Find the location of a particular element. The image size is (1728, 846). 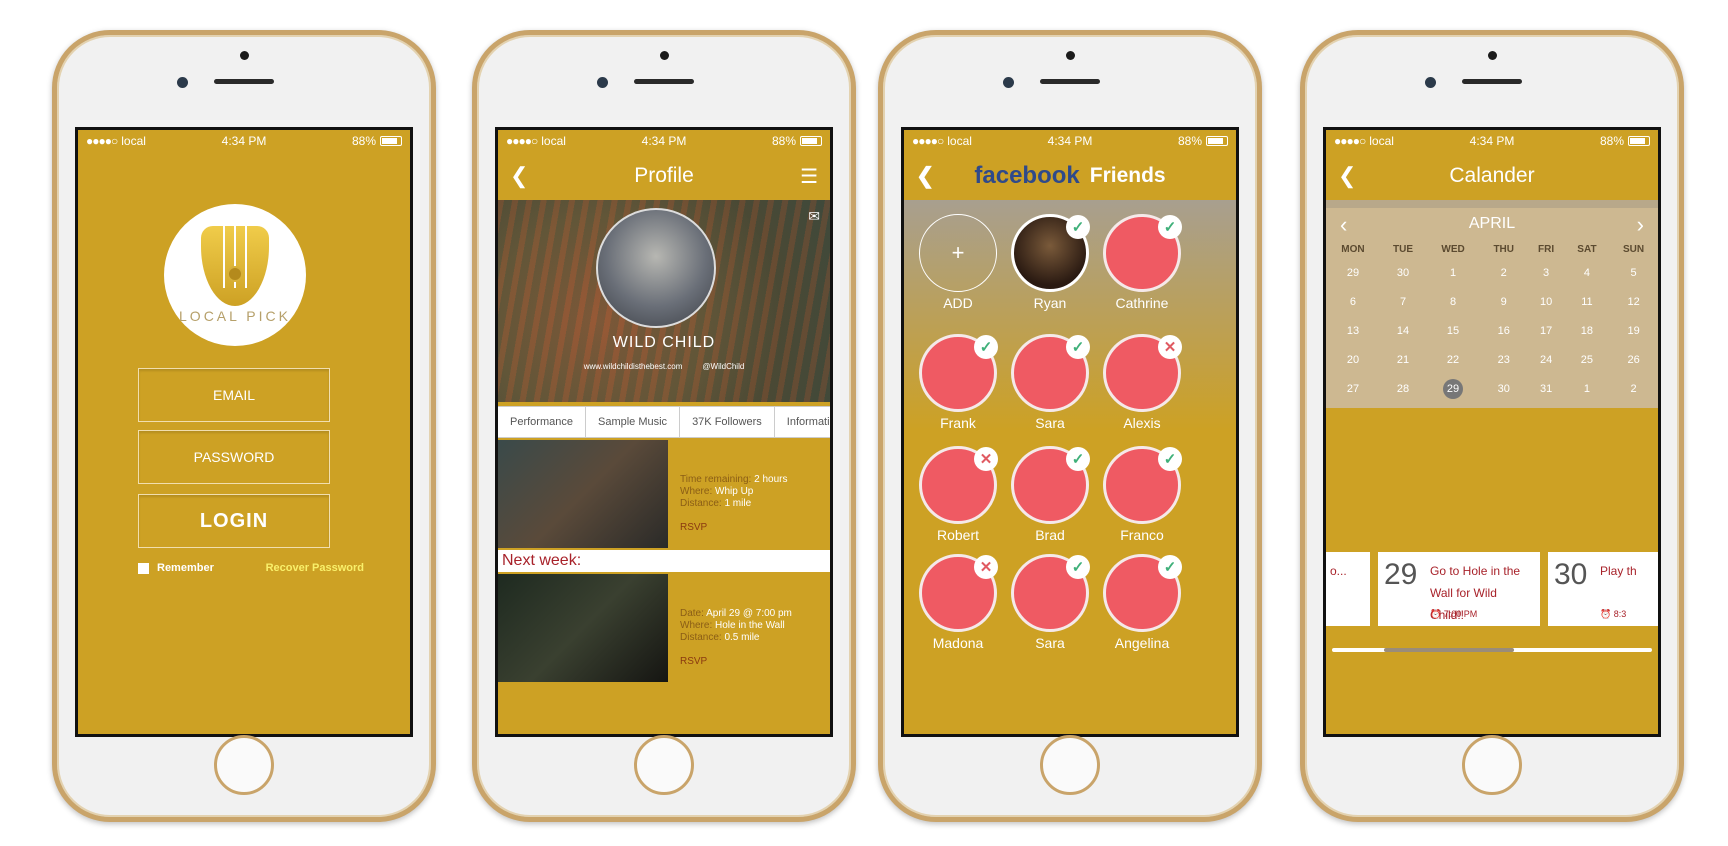

friend-item: ✕ Madona is located at coordinates (958, 602).